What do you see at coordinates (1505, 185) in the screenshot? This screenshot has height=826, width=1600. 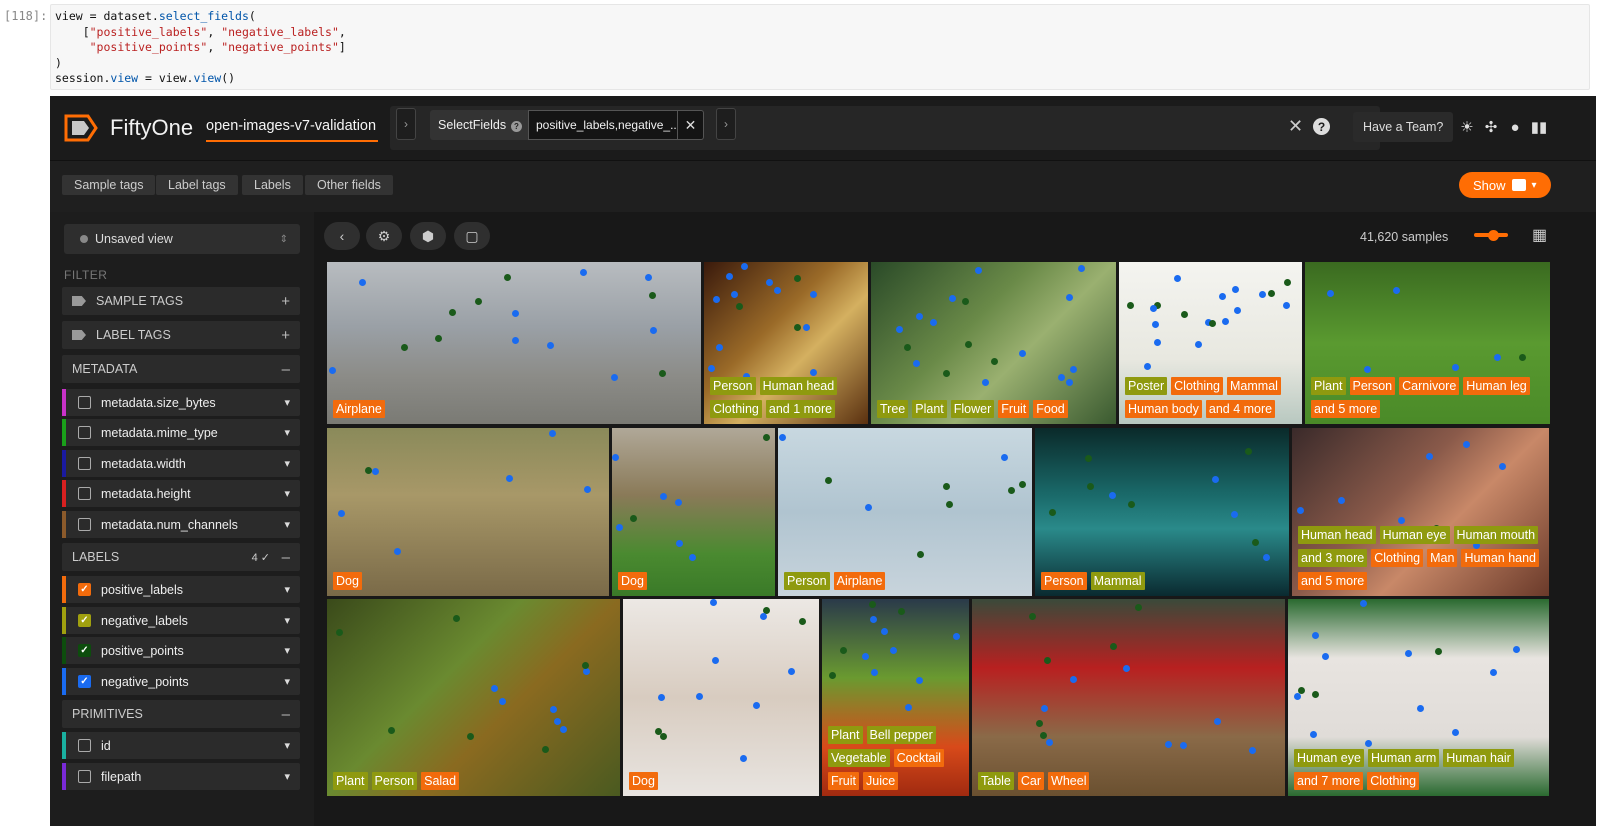 I see `show-histograms-button: Show ▾` at bounding box center [1505, 185].